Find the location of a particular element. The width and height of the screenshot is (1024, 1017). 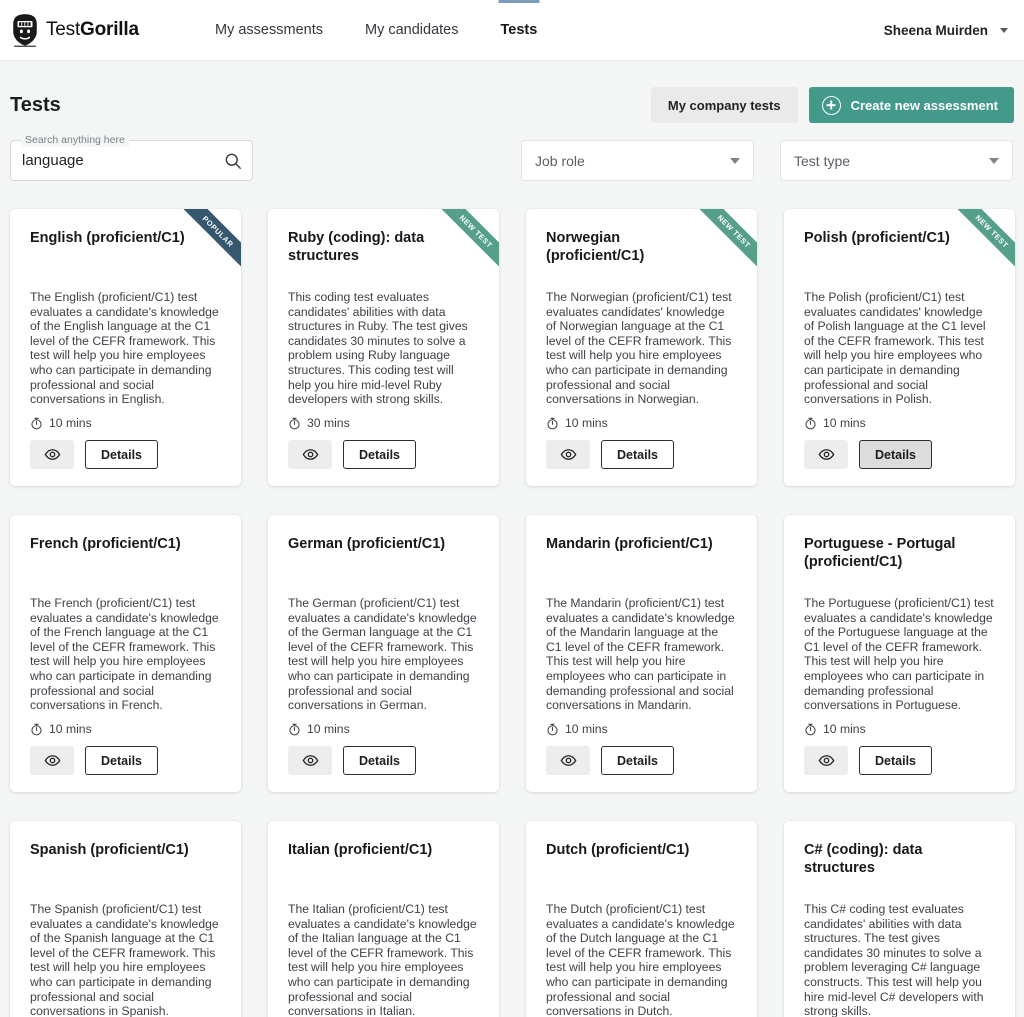

test-duration-label: 30 mins is located at coordinates (328, 423).